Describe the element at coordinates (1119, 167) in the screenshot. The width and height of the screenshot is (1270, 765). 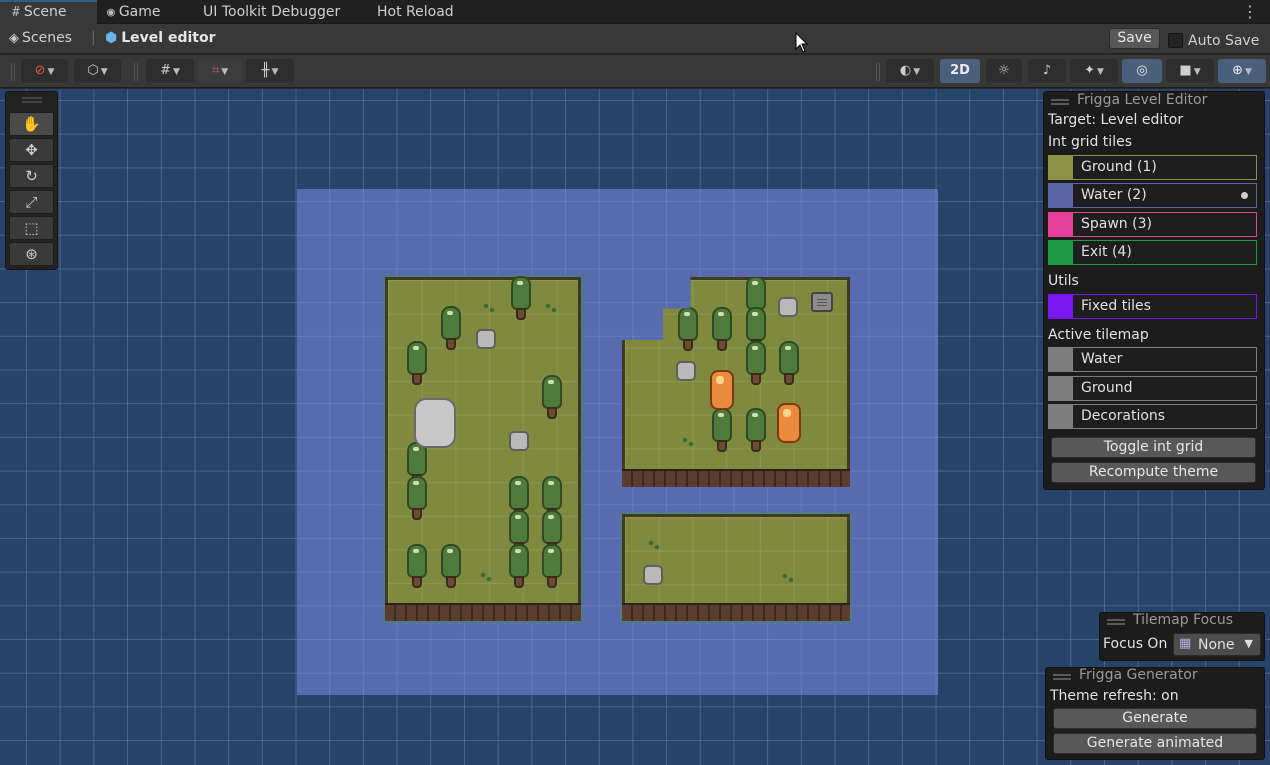
I see `tile-label: Ground (1)` at that location.